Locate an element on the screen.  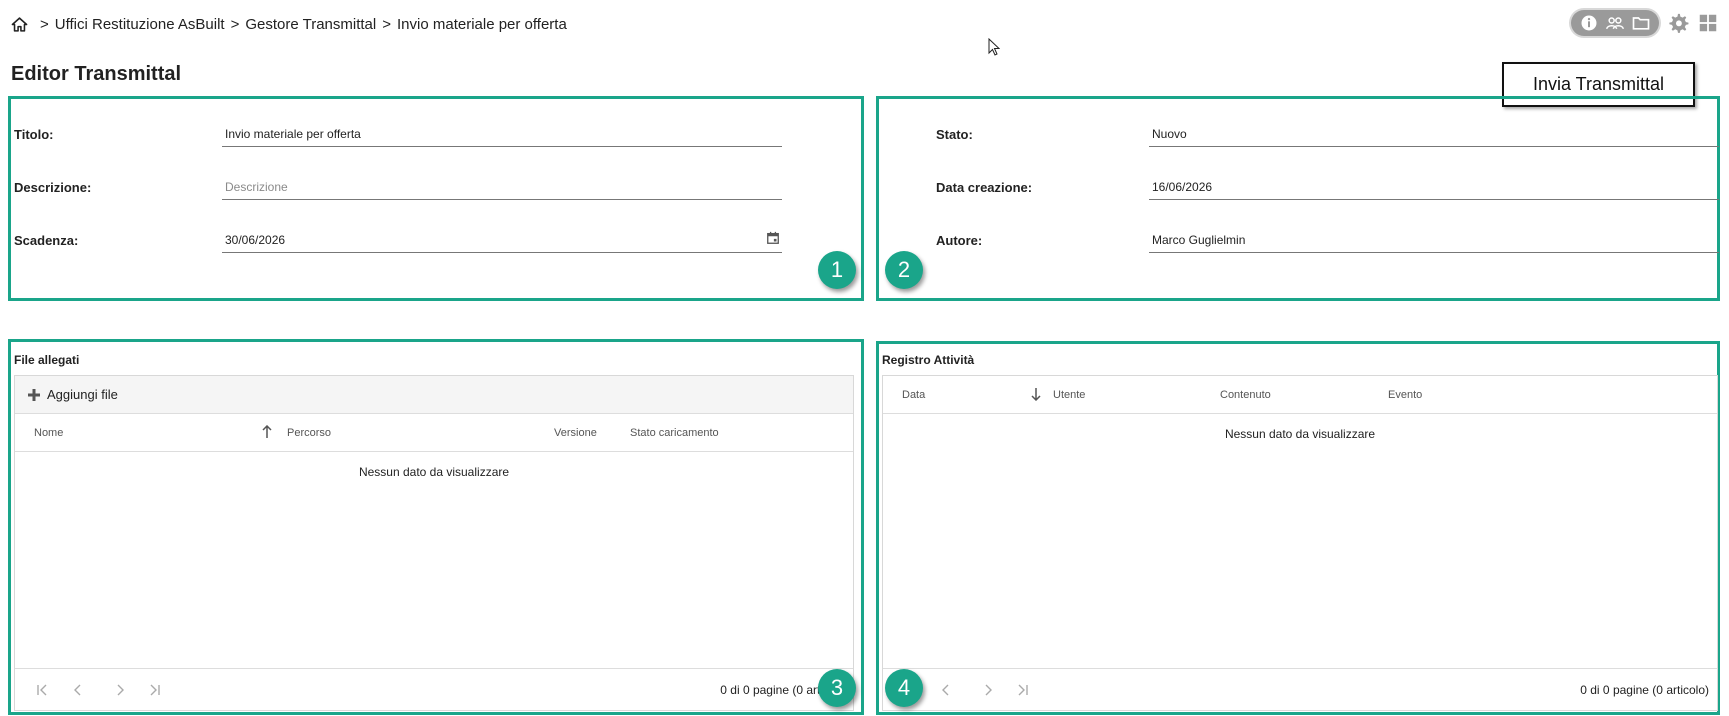
grid-header: Data Utente Contenuto Evento is located at coordinates (1300, 395).